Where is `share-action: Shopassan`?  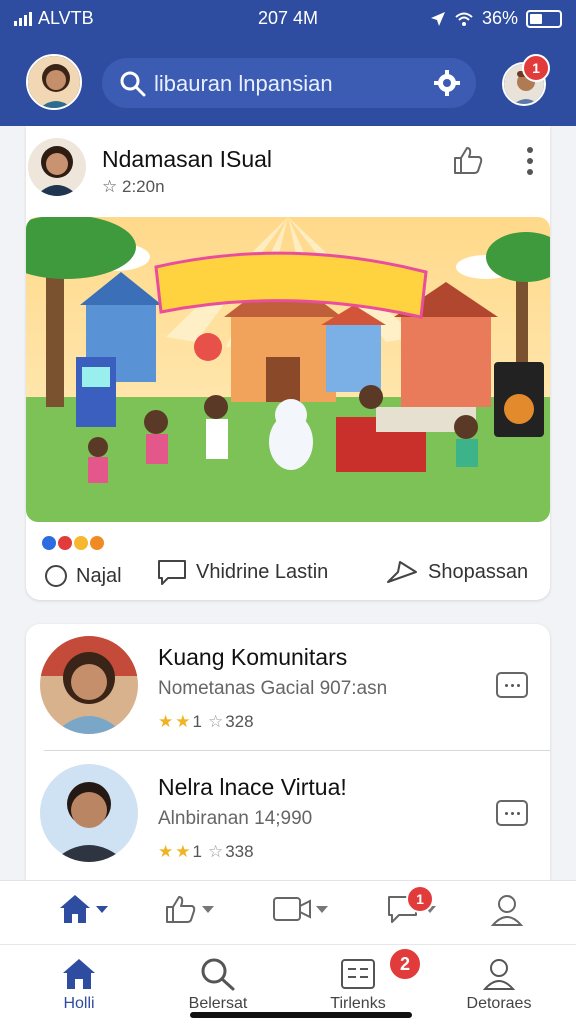
share-action: Shopassan is located at coordinates (457, 572).